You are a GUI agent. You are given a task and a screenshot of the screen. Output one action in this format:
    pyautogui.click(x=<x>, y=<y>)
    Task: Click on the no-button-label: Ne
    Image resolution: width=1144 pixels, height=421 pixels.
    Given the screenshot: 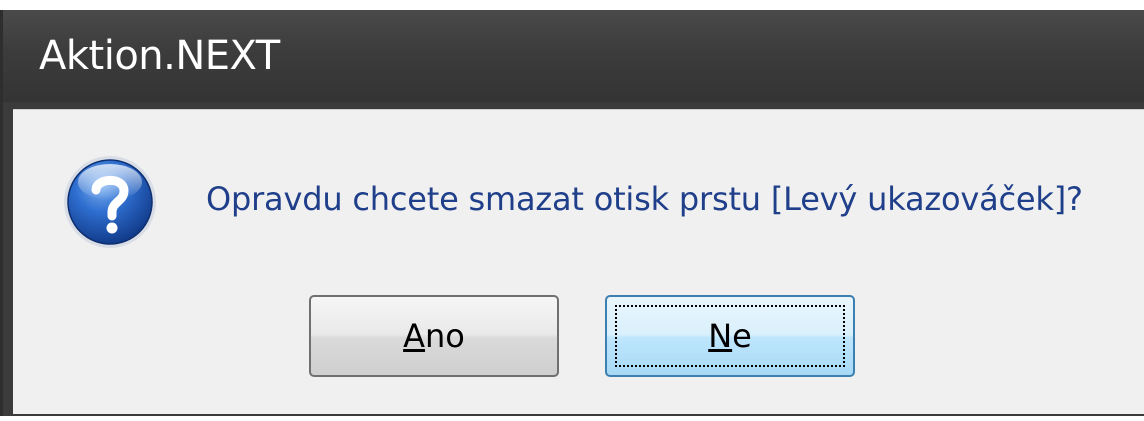 What is the action you would take?
    pyautogui.click(x=730, y=336)
    